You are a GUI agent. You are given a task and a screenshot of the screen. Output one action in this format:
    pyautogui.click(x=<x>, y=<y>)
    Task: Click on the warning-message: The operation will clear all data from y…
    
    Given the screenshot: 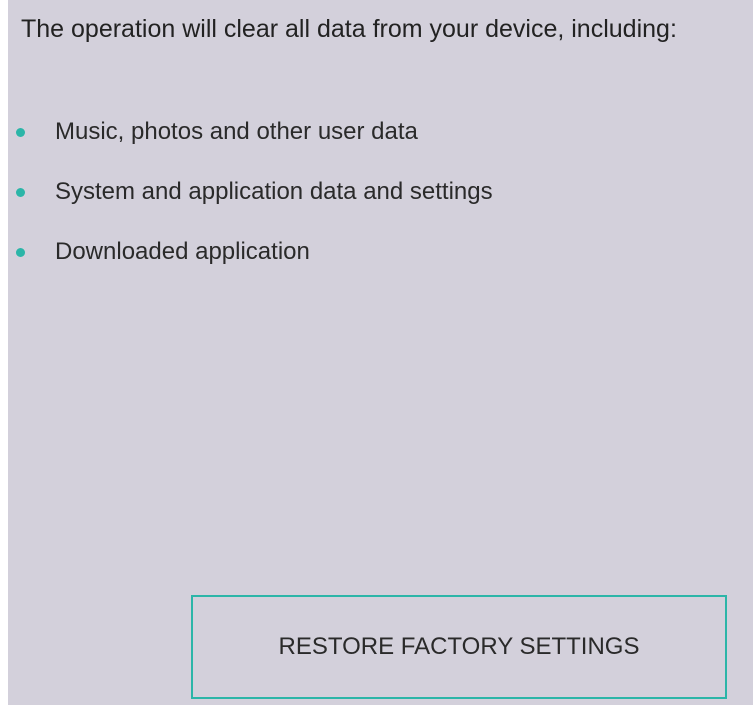 What is the action you would take?
    pyautogui.click(x=349, y=29)
    